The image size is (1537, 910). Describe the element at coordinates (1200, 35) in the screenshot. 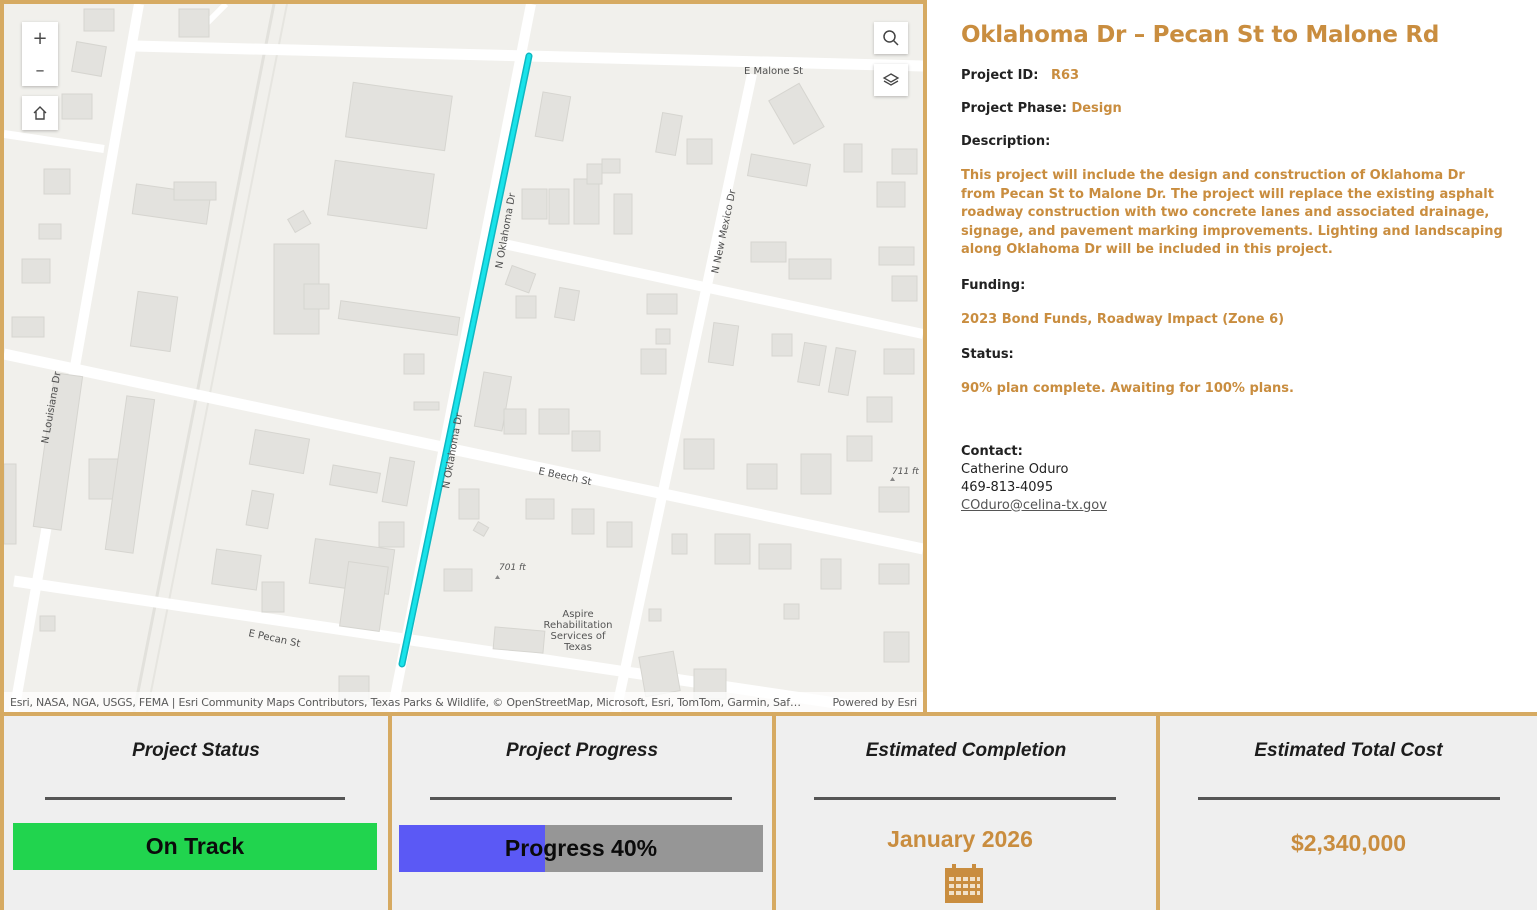

I see `project-title: Oklahoma Dr – Pecan St to Malone Rd` at that location.